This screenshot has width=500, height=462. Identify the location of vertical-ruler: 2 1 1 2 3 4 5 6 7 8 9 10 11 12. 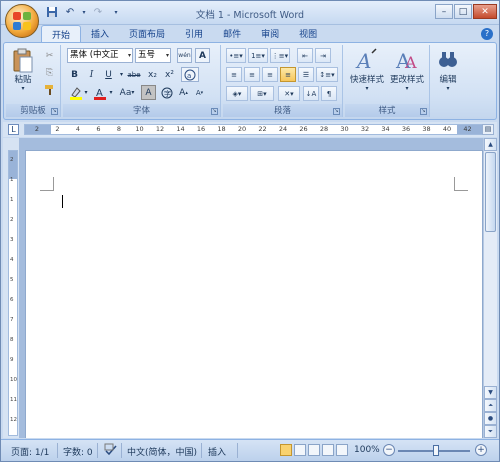
(11, 288).